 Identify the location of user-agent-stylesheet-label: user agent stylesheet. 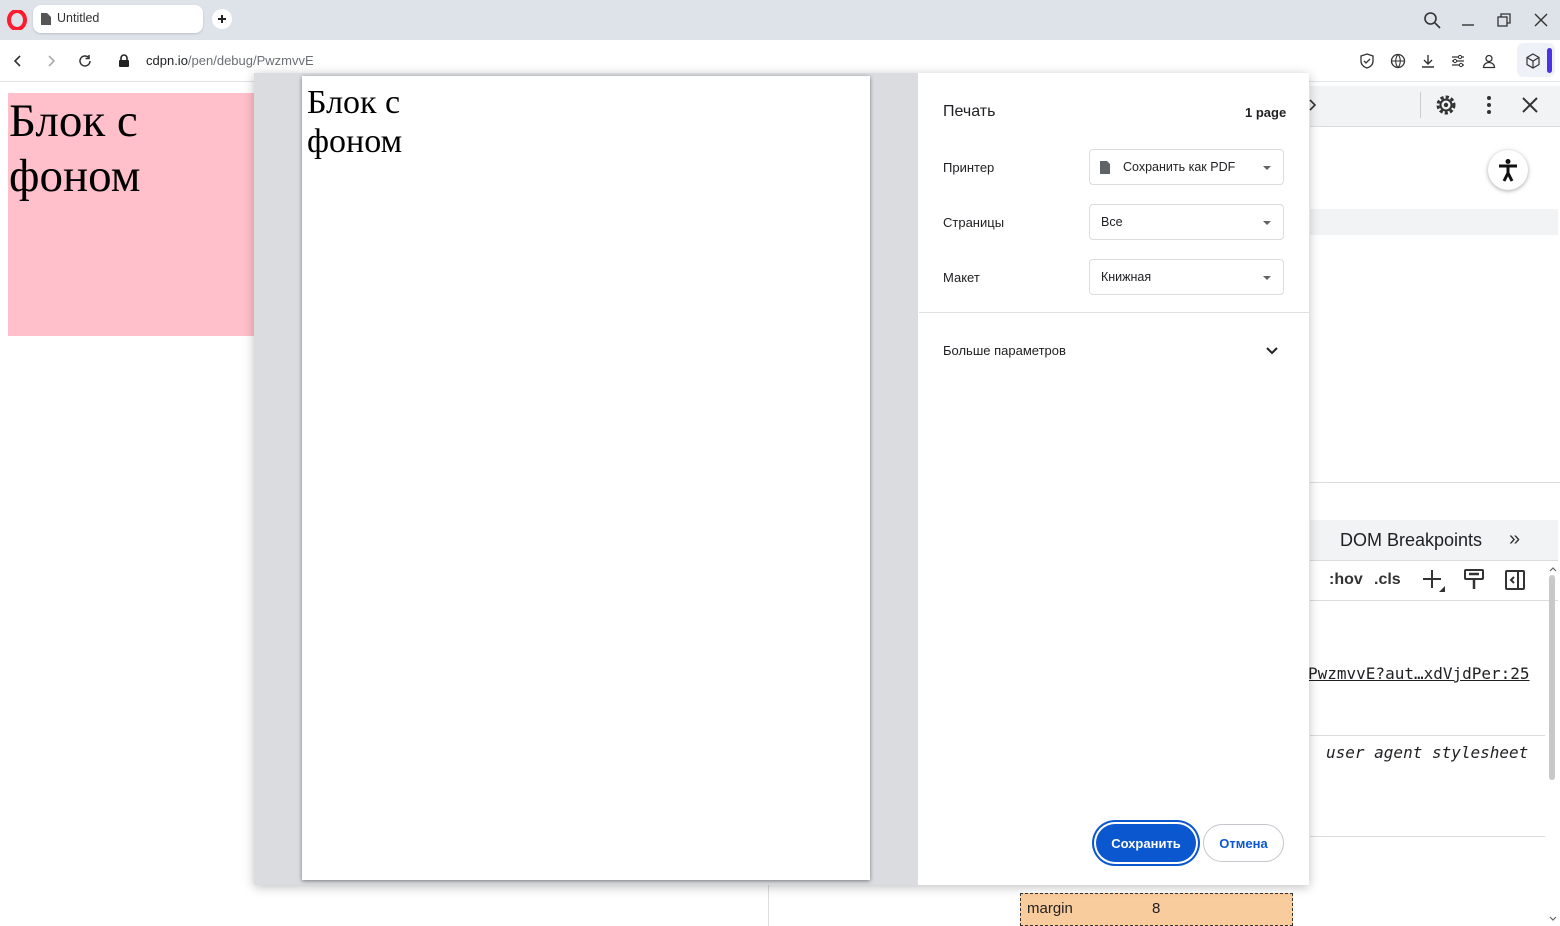
(1427, 752).